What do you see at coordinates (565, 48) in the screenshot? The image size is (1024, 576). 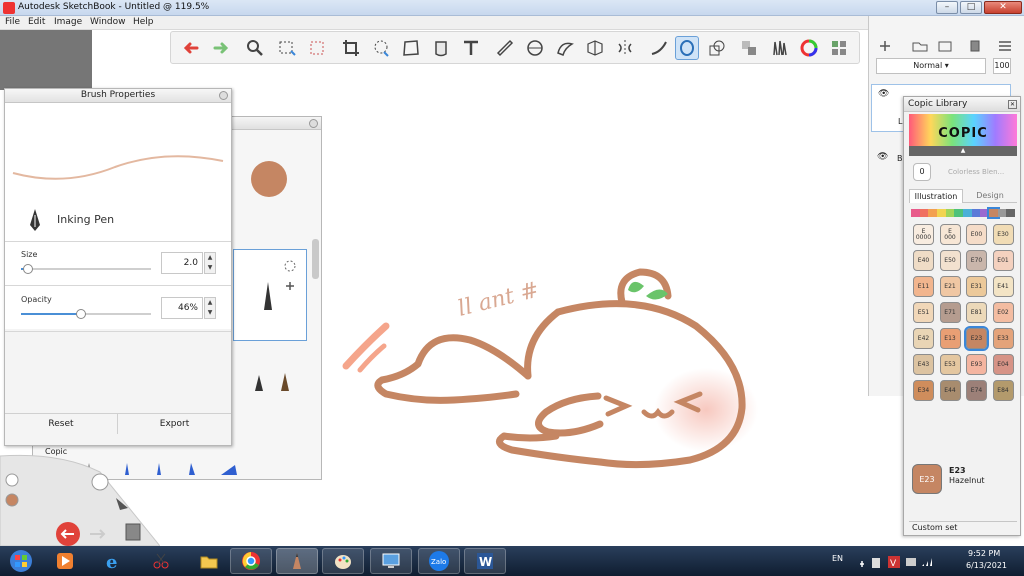 I see `french-curve-icon` at bounding box center [565, 48].